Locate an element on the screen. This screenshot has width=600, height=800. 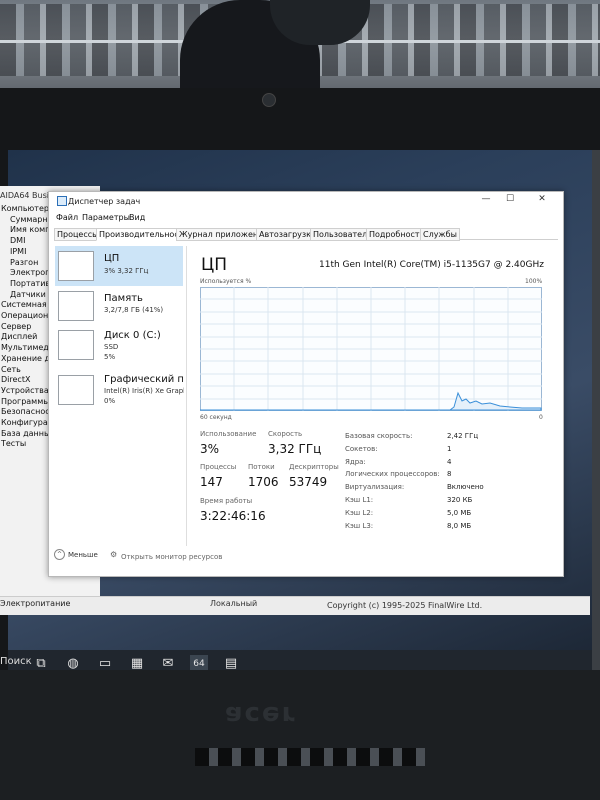
fewer-details-link: Меньше is located at coordinates (83, 555).